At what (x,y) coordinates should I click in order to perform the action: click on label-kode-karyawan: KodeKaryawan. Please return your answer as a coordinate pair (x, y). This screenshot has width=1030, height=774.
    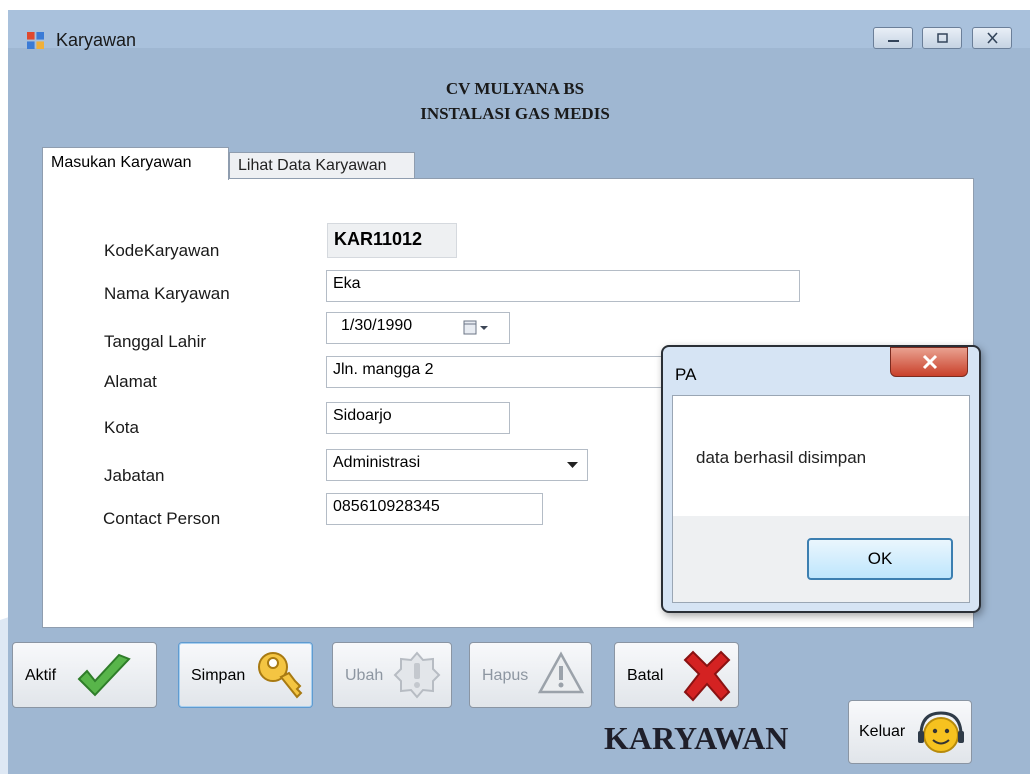
    Looking at the image, I should click on (162, 250).